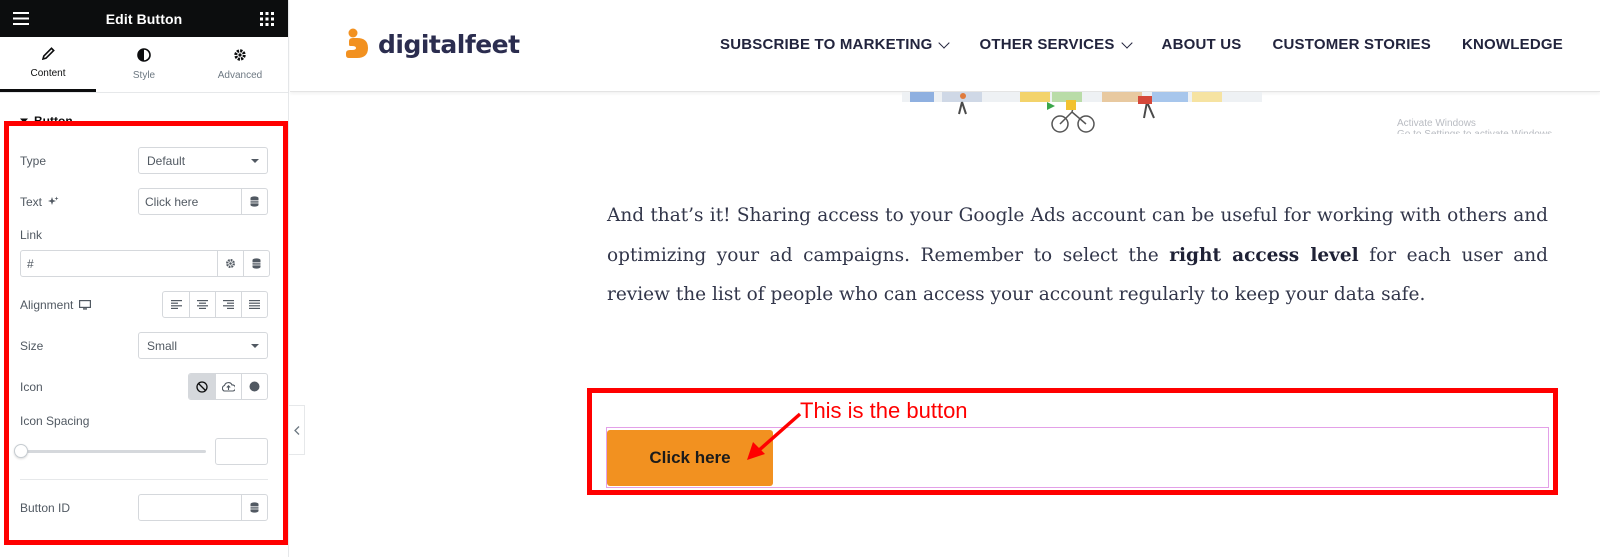 The width and height of the screenshot is (1600, 557). I want to click on nav-item-subscribe: SUBSCRIBE TO MARKETING, so click(835, 44).